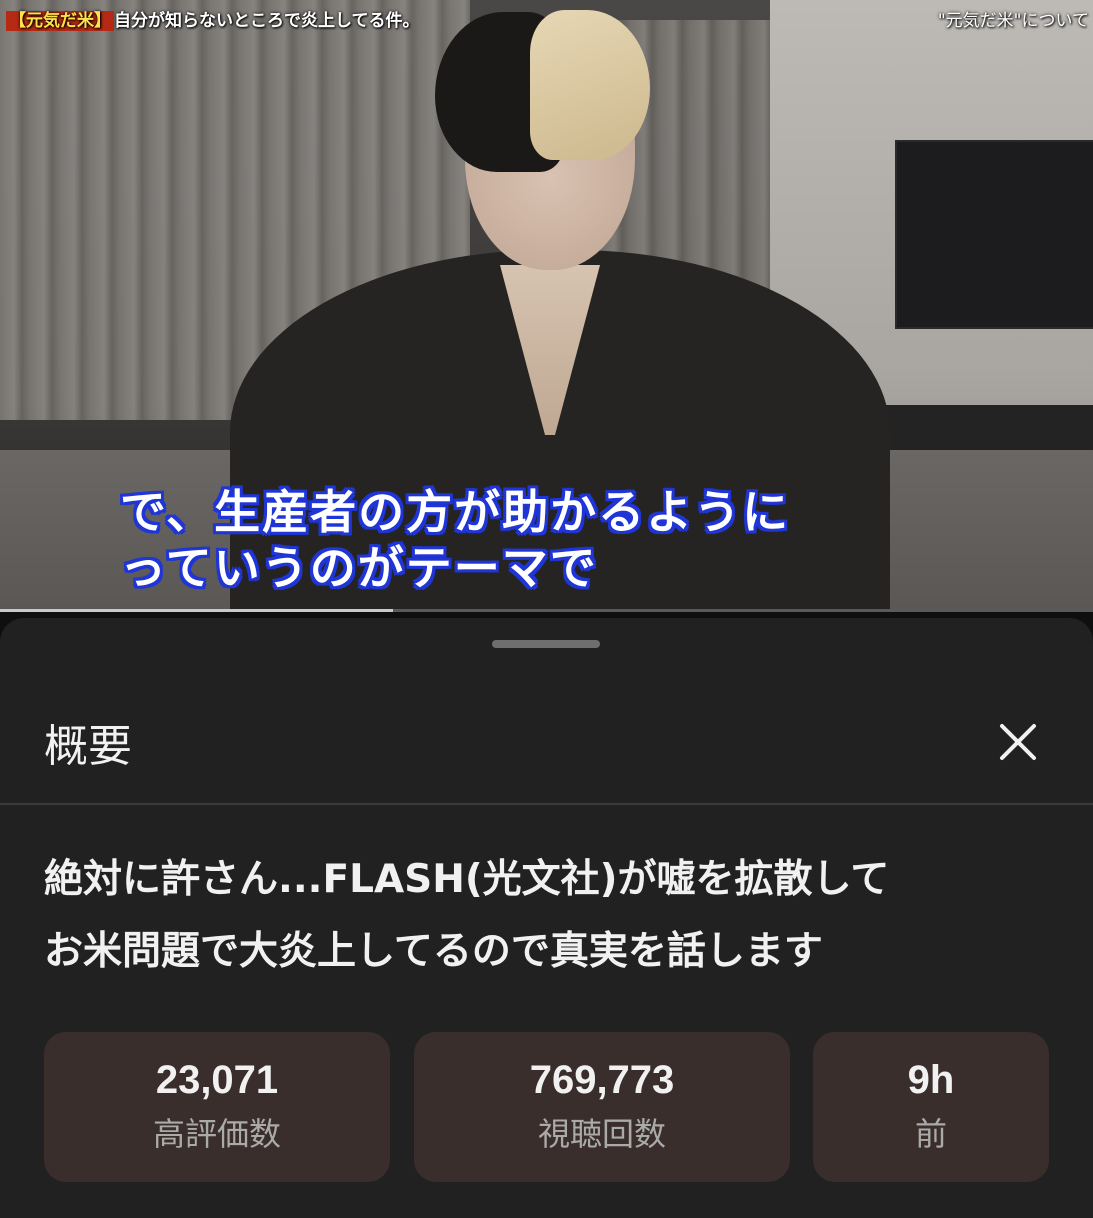 The image size is (1093, 1218). I want to click on progress-bar-fill, so click(197, 610).